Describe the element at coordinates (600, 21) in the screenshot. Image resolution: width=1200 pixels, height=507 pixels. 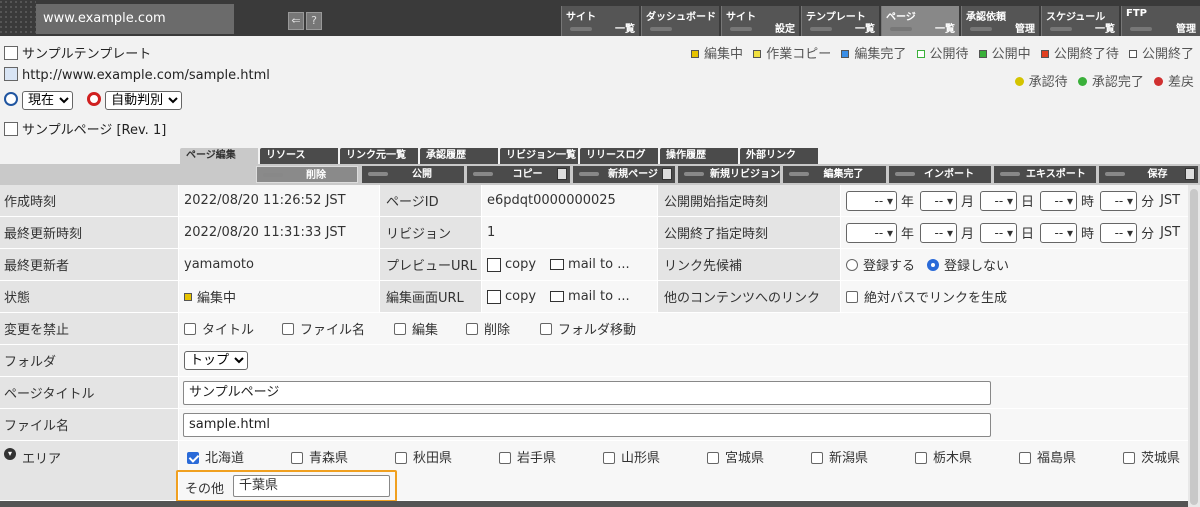
I see `nav-site-list: サイト 一覧` at that location.